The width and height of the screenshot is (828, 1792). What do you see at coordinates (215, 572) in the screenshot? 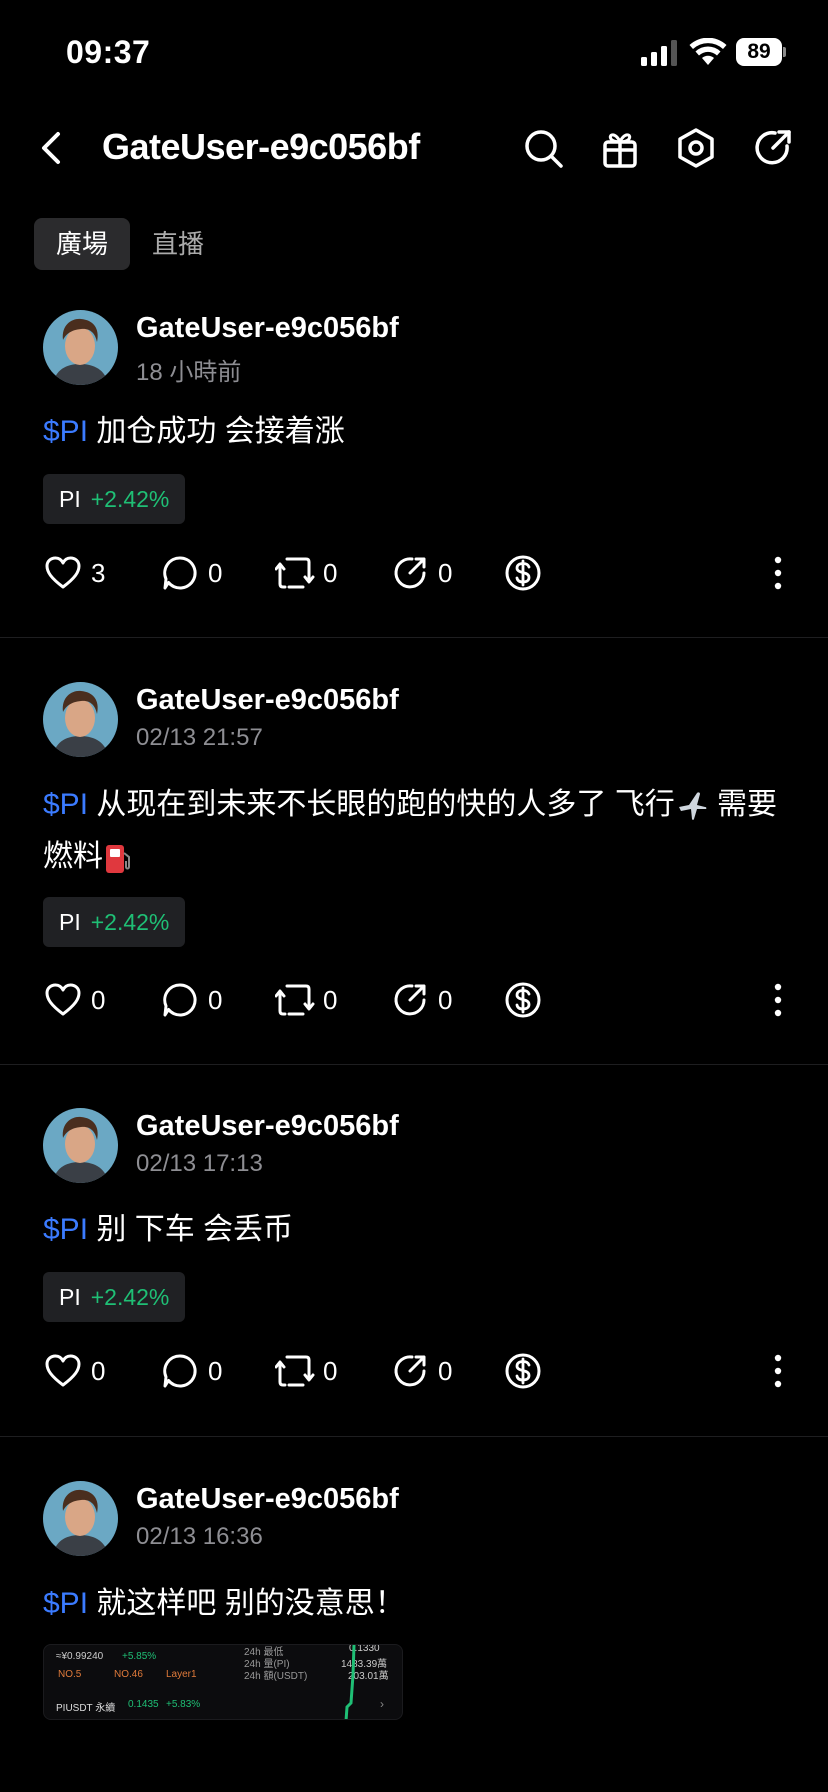
I see `comment-count: 0` at bounding box center [215, 572].